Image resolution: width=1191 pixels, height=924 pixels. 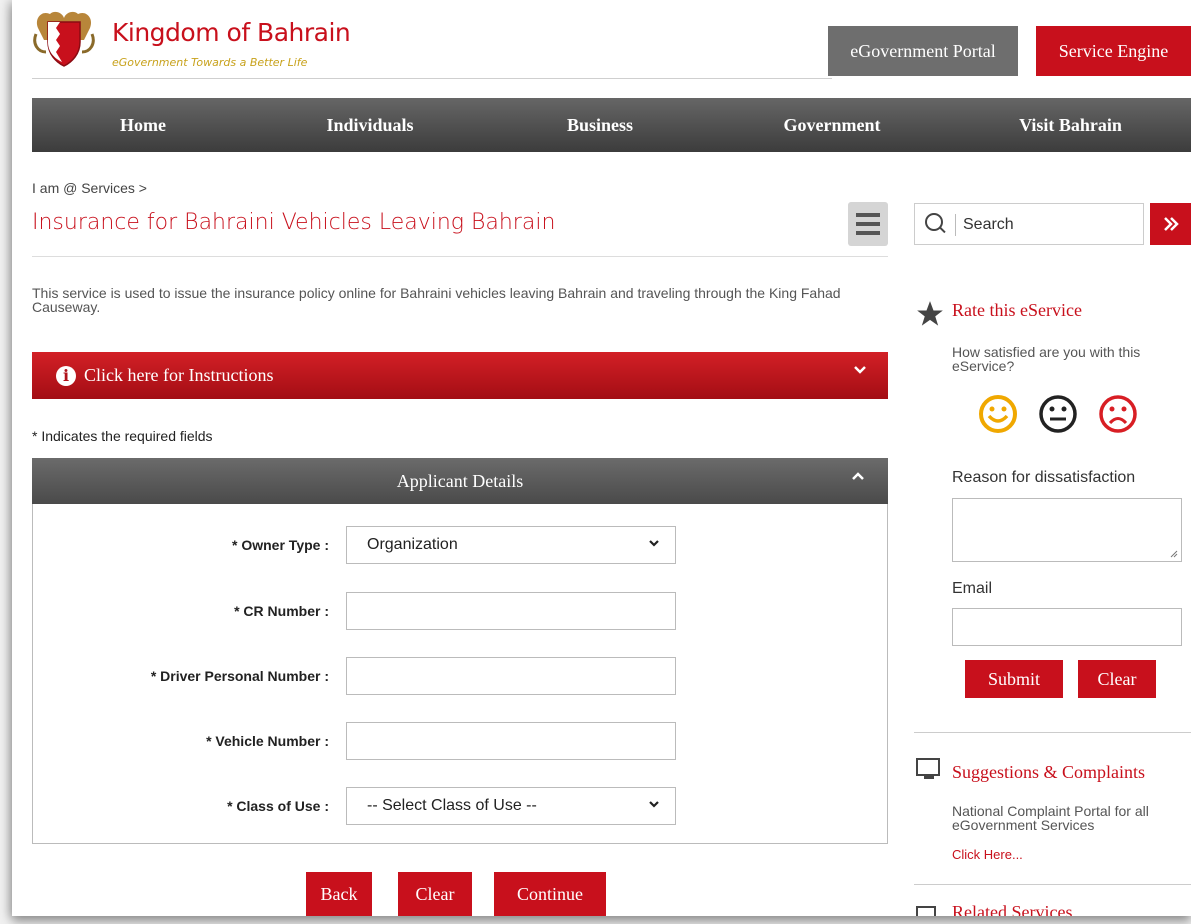 What do you see at coordinates (511, 676) in the screenshot?
I see `driver-personal-number-input` at bounding box center [511, 676].